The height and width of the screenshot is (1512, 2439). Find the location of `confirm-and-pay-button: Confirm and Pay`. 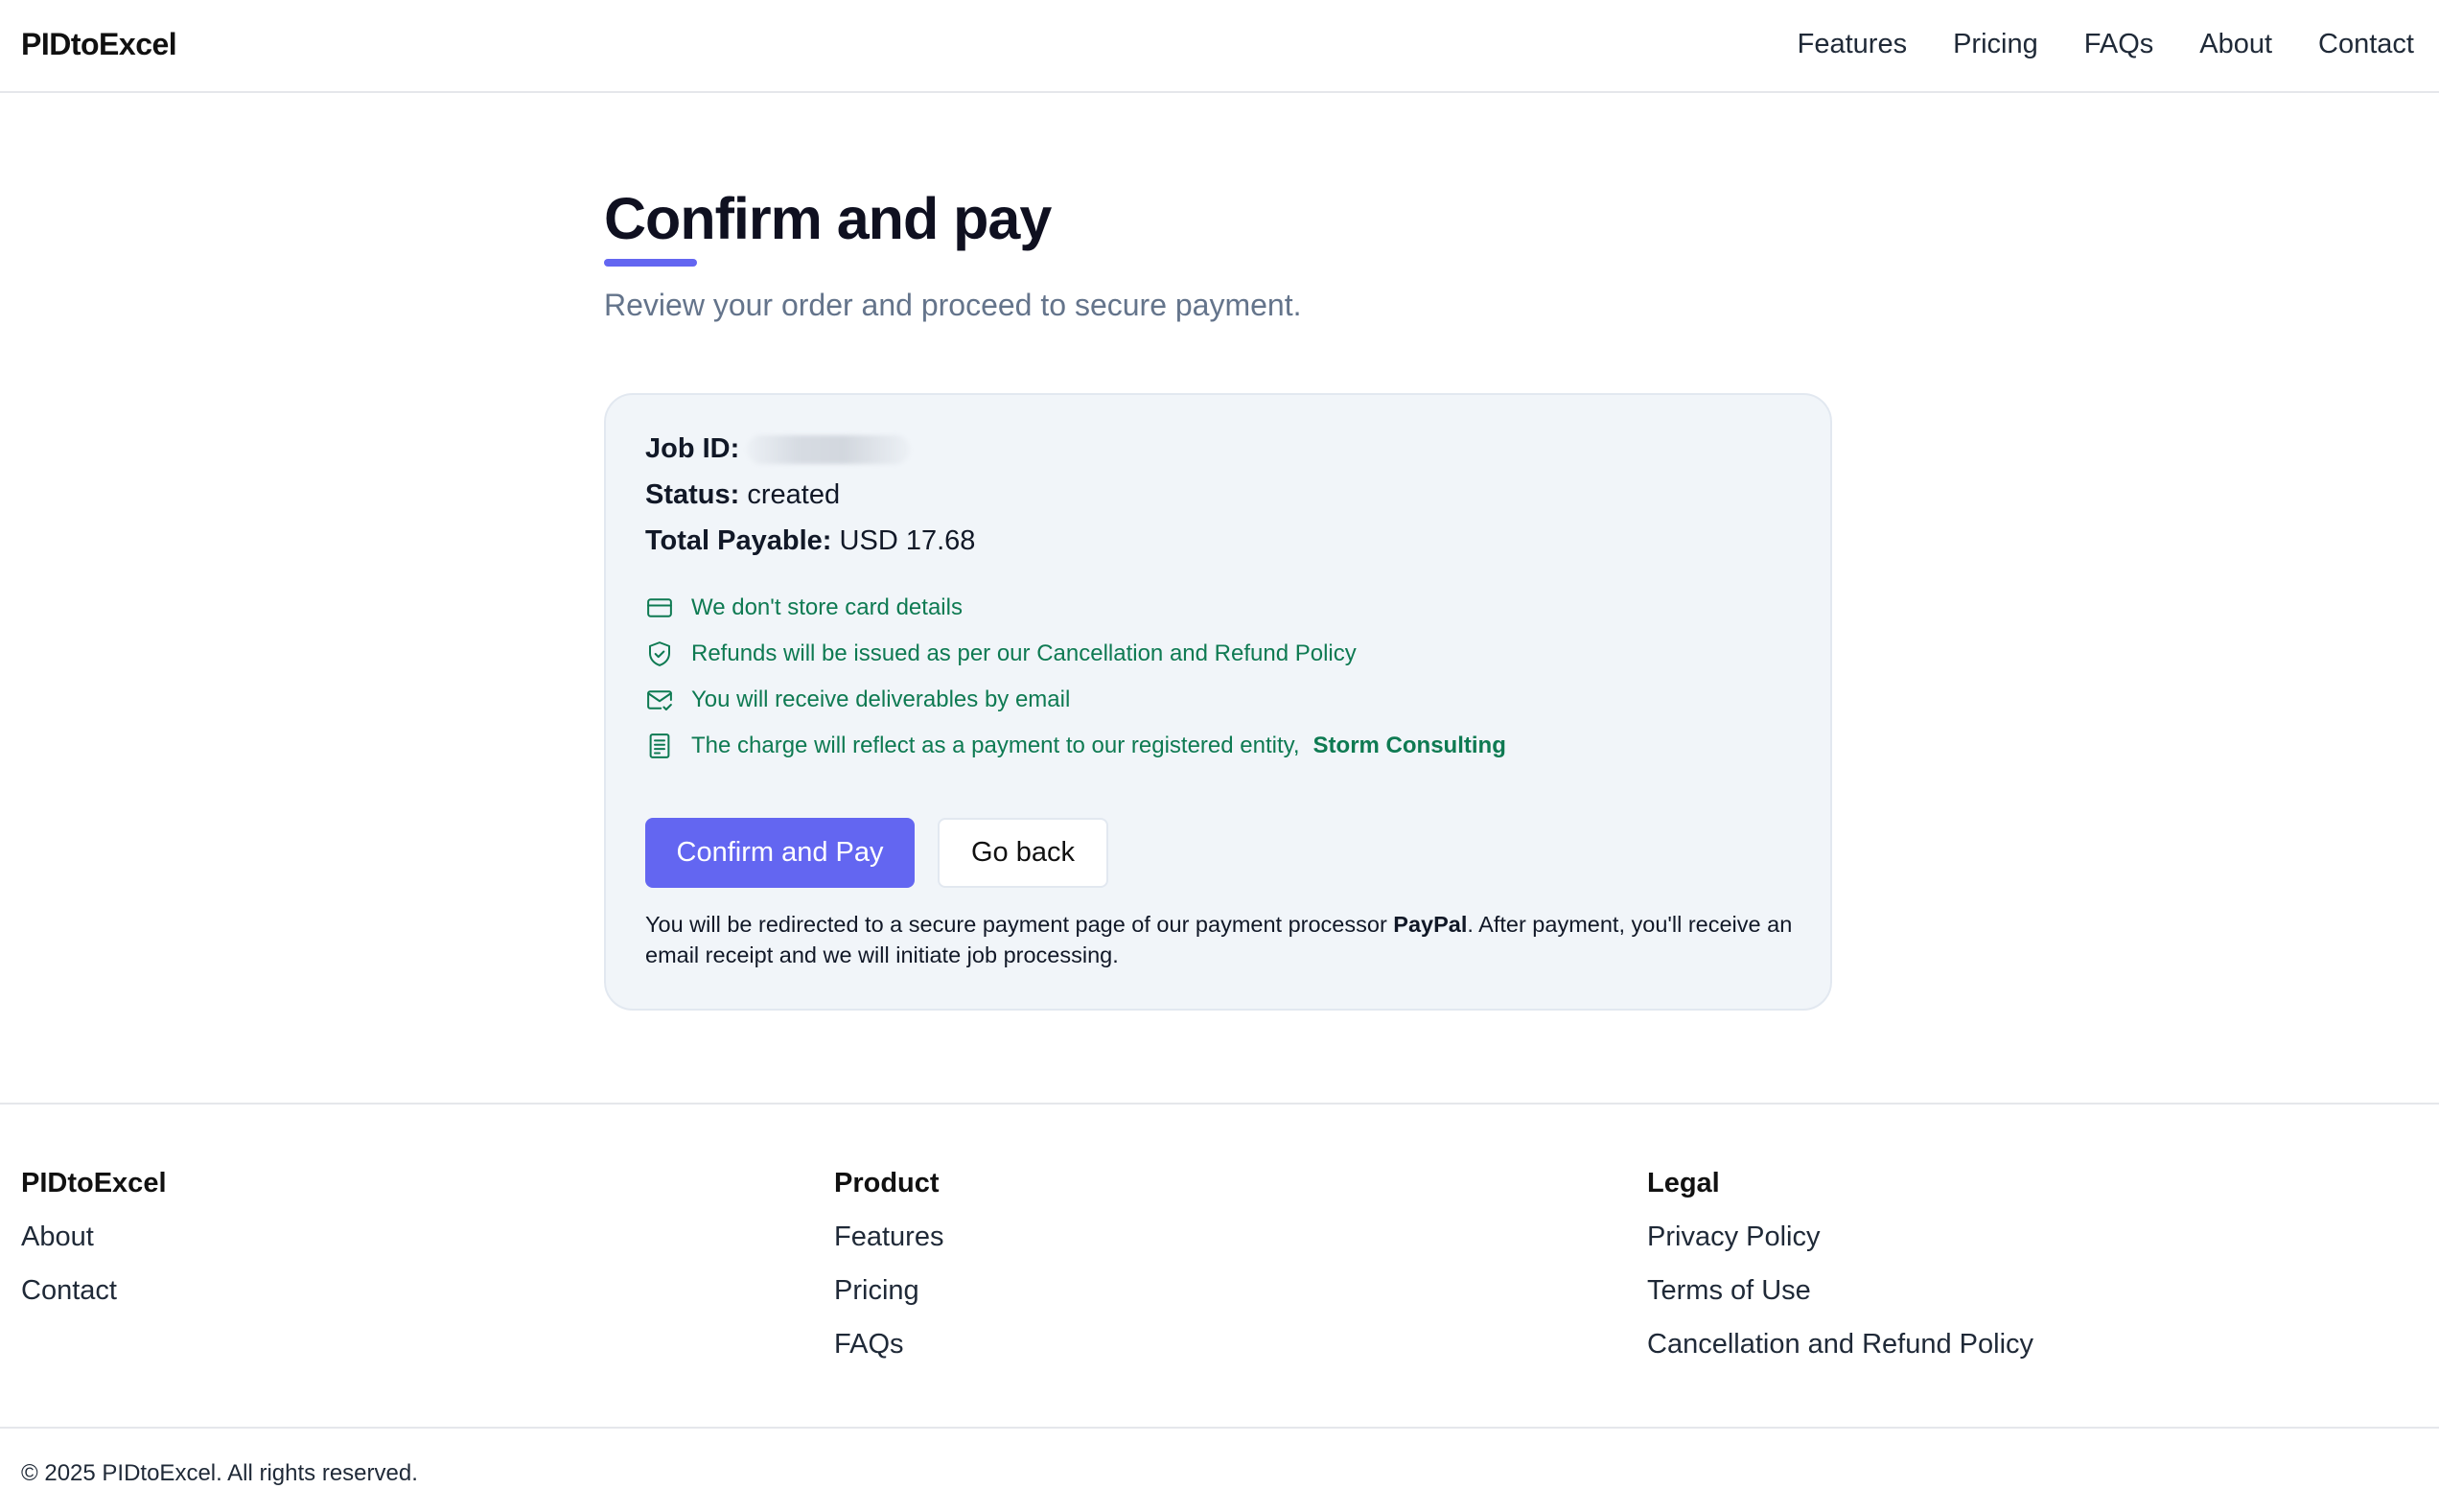

confirm-and-pay-button: Confirm and Pay is located at coordinates (780, 853).